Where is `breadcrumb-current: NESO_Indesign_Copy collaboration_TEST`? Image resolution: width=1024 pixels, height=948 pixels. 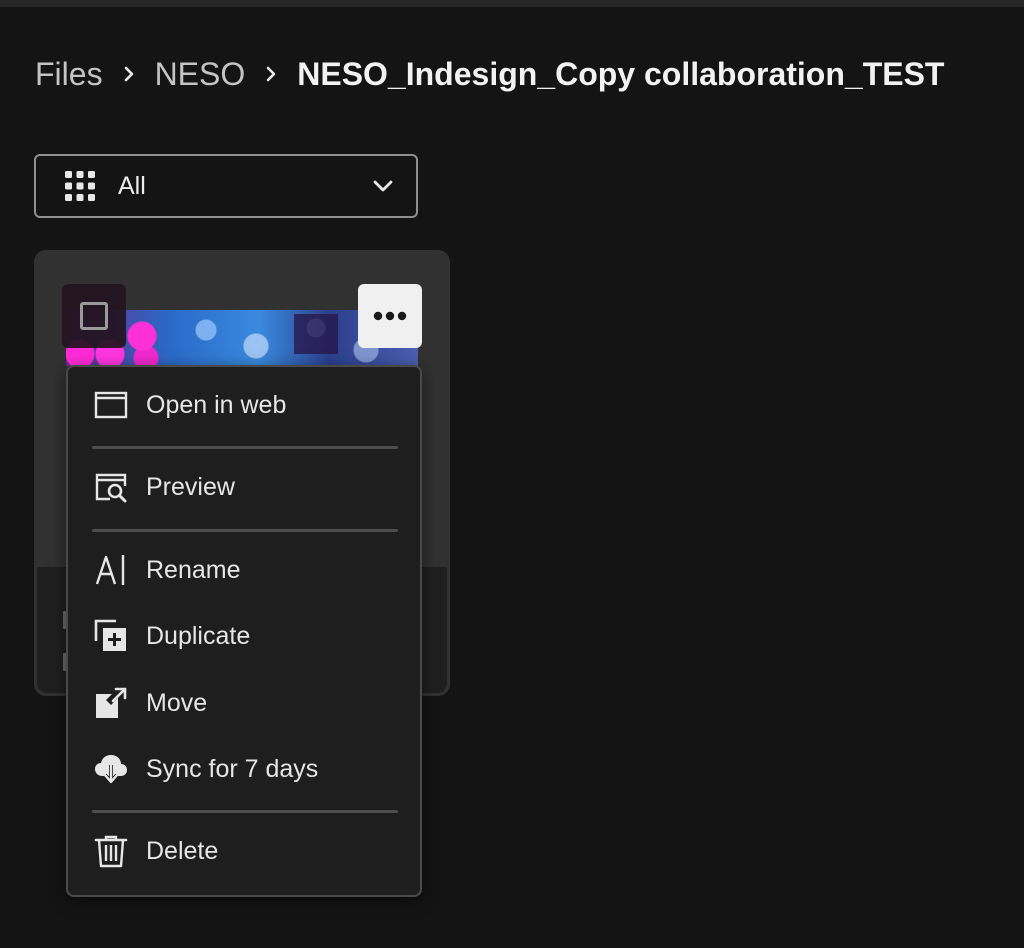
breadcrumb-current: NESO_Indesign_Copy collaboration_TEST is located at coordinates (621, 73).